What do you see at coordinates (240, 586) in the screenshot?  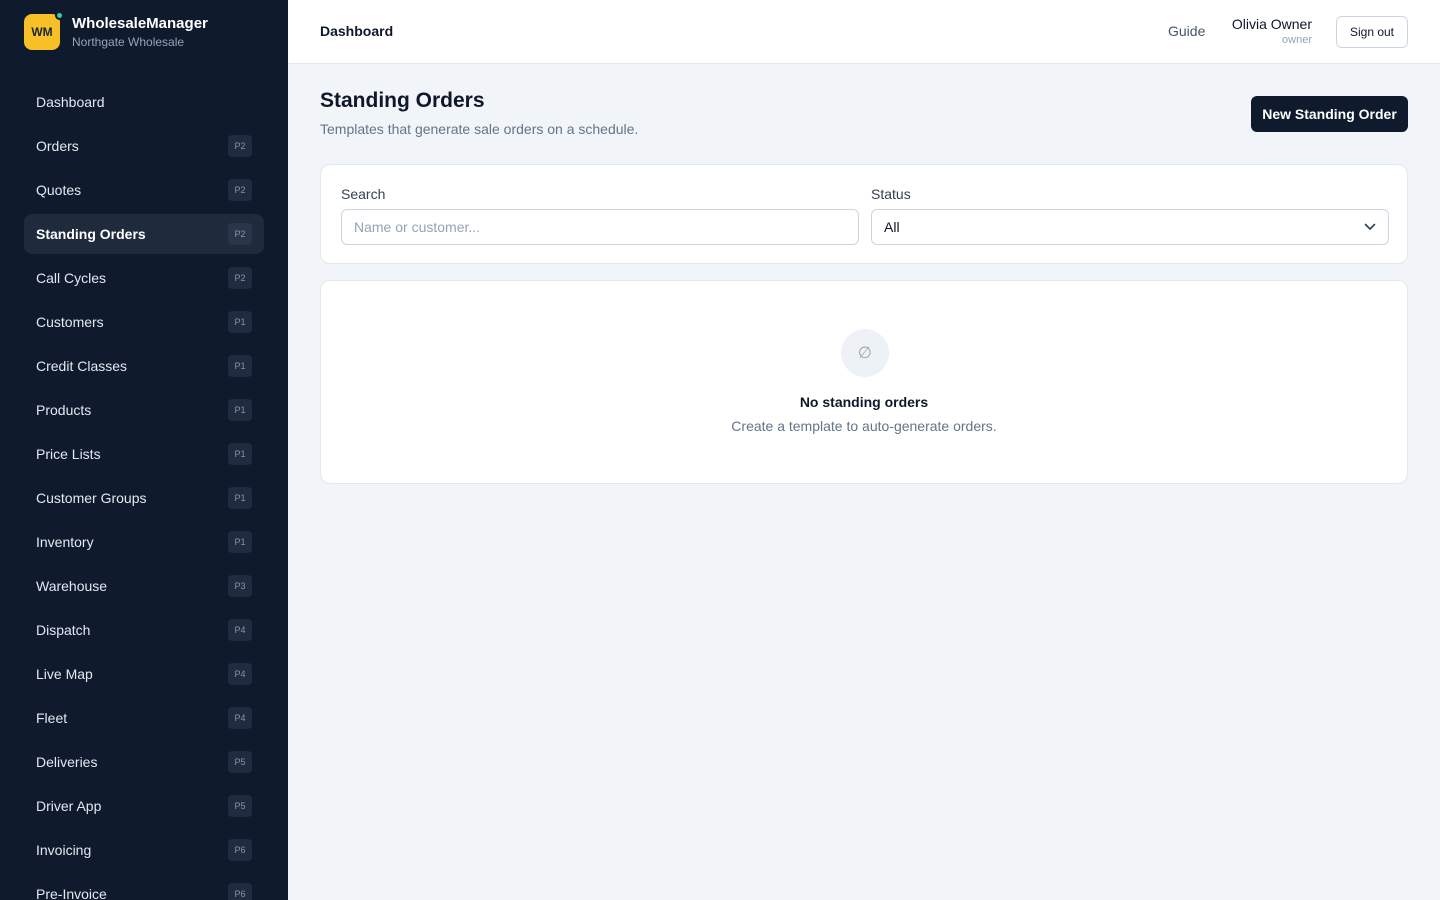 I see `phase-badge: P3` at bounding box center [240, 586].